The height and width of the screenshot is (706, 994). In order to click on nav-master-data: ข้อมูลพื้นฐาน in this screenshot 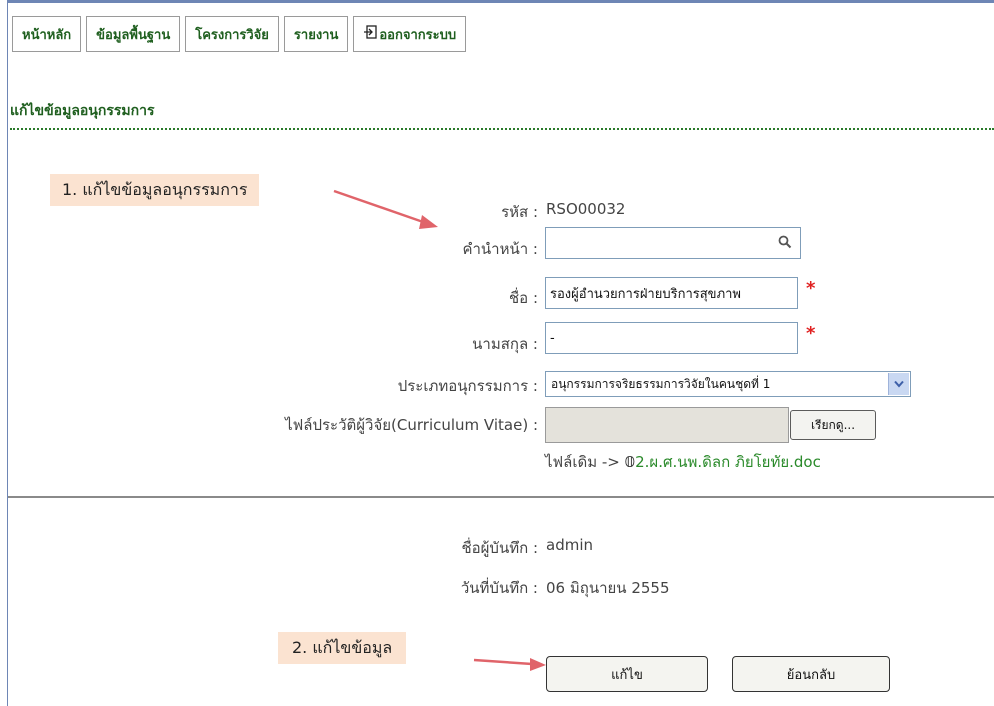, I will do `click(133, 34)`.